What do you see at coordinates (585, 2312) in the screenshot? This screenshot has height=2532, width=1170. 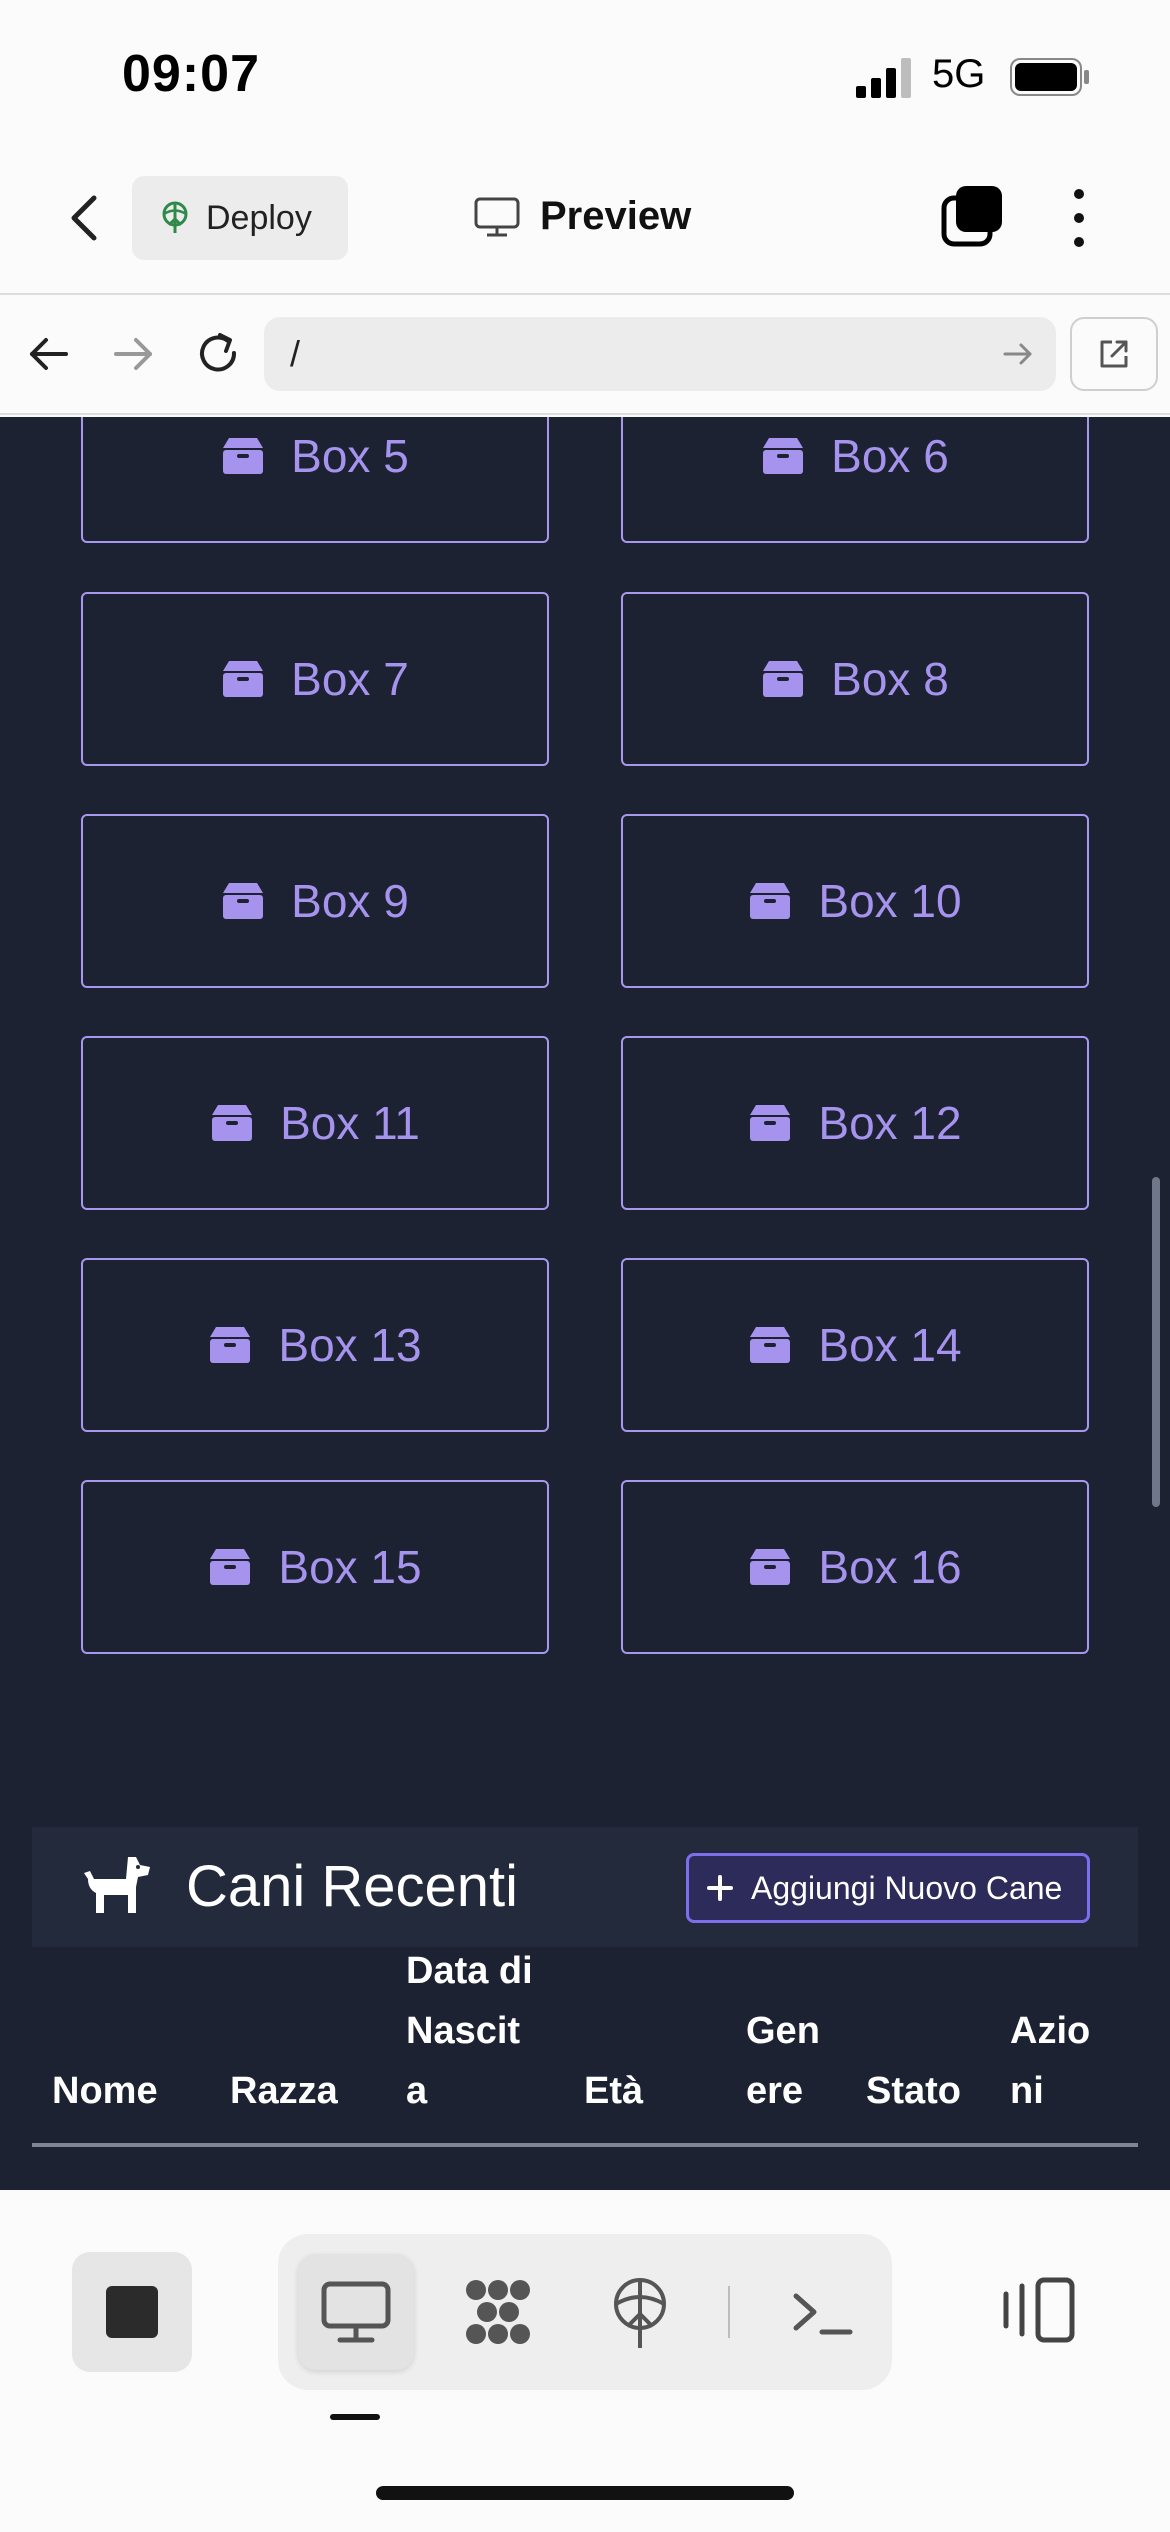 I see `view-switcher` at bounding box center [585, 2312].